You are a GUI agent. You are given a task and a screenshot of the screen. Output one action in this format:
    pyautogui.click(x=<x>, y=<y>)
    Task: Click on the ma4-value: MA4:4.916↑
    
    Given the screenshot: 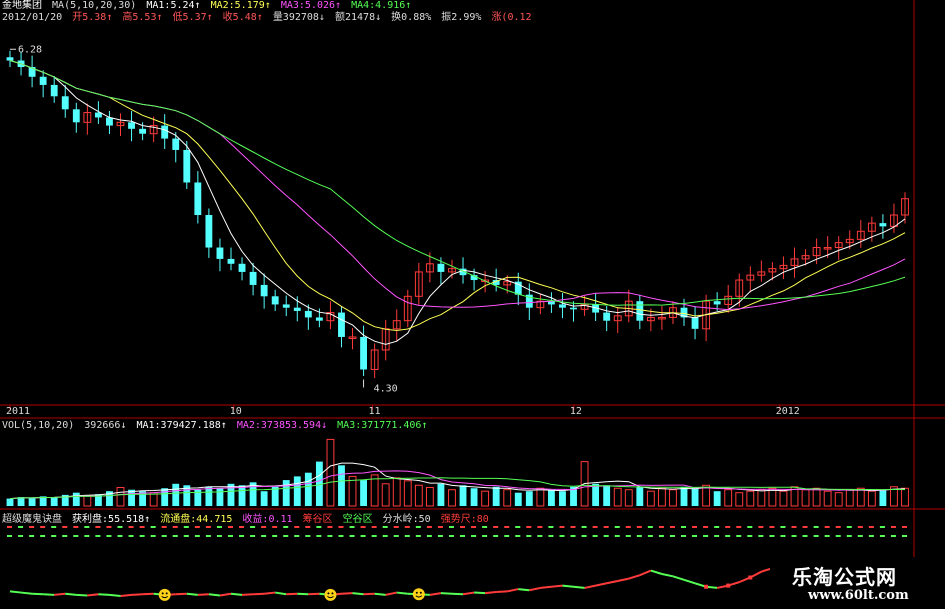 What is the action you would take?
    pyautogui.click(x=381, y=5)
    